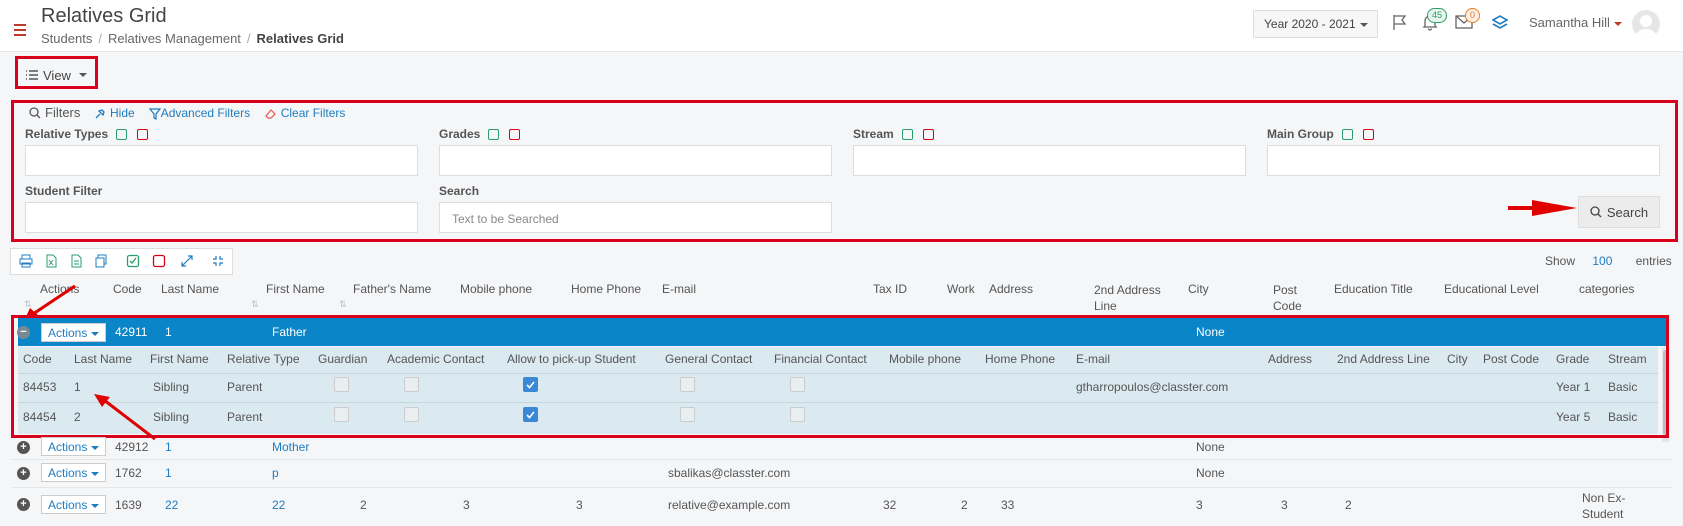 The image size is (1683, 526). What do you see at coordinates (101, 261) in the screenshot?
I see `copy-icon` at bounding box center [101, 261].